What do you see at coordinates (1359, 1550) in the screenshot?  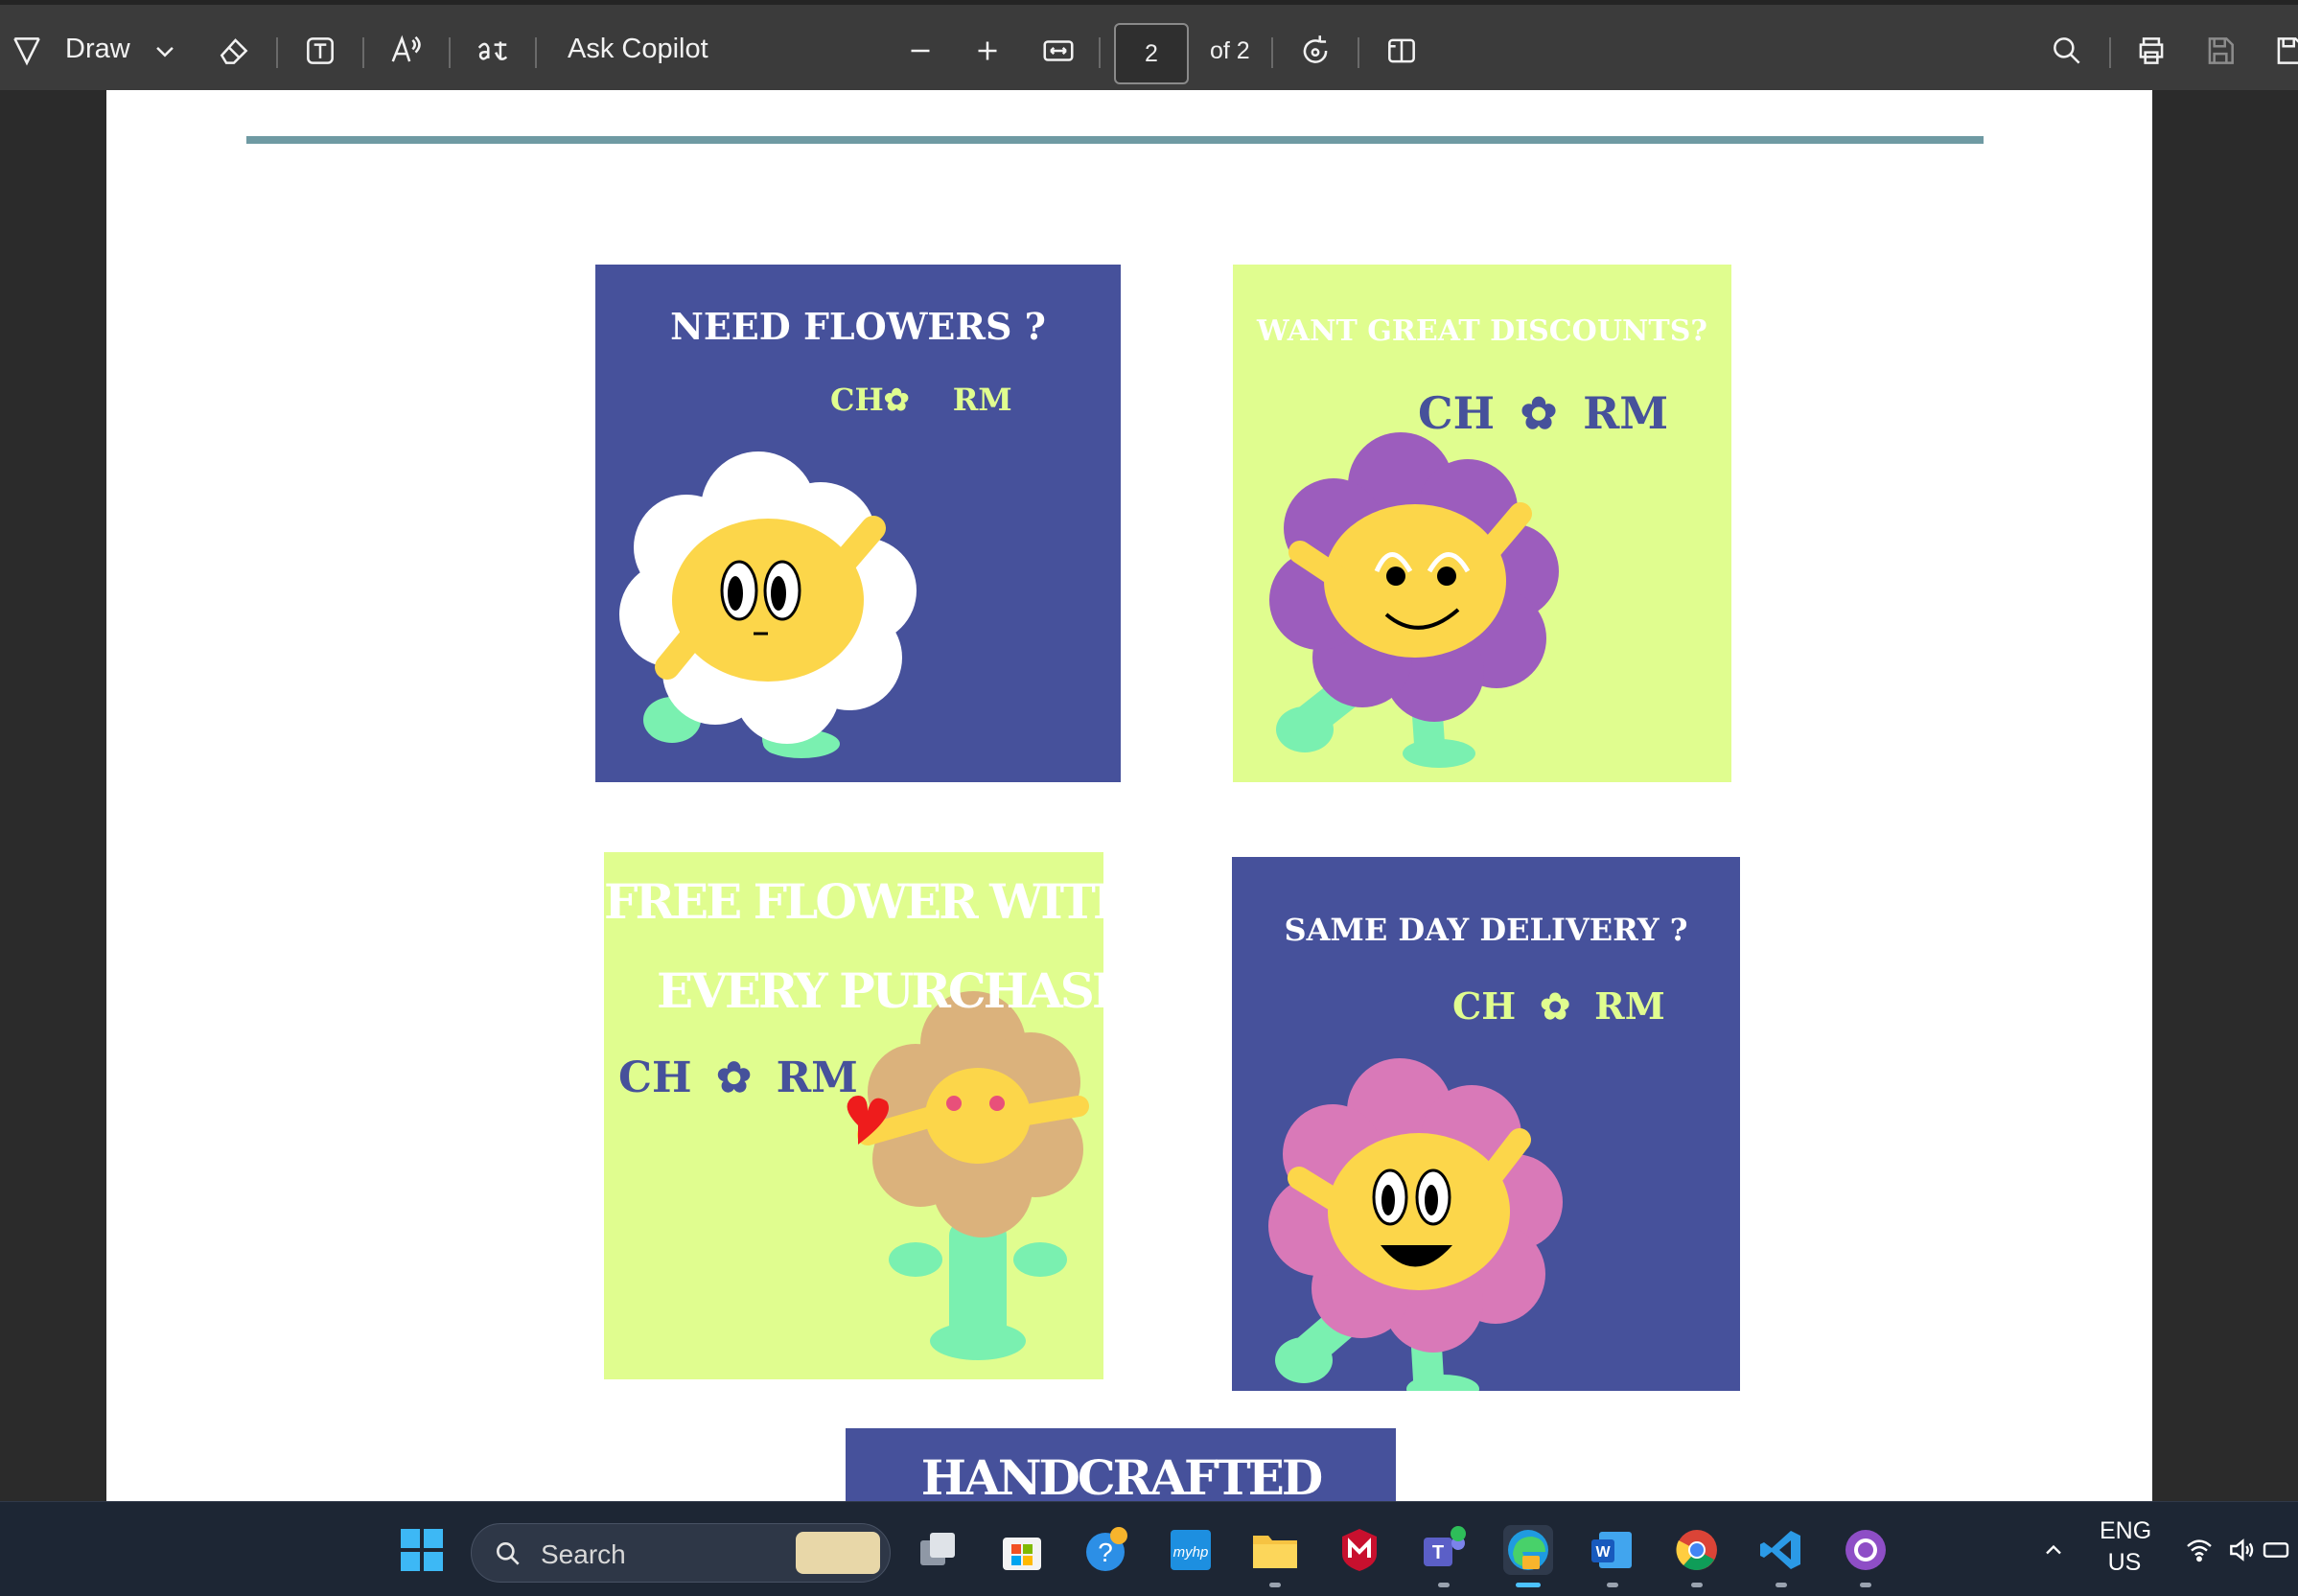 I see `mcafee-icon` at bounding box center [1359, 1550].